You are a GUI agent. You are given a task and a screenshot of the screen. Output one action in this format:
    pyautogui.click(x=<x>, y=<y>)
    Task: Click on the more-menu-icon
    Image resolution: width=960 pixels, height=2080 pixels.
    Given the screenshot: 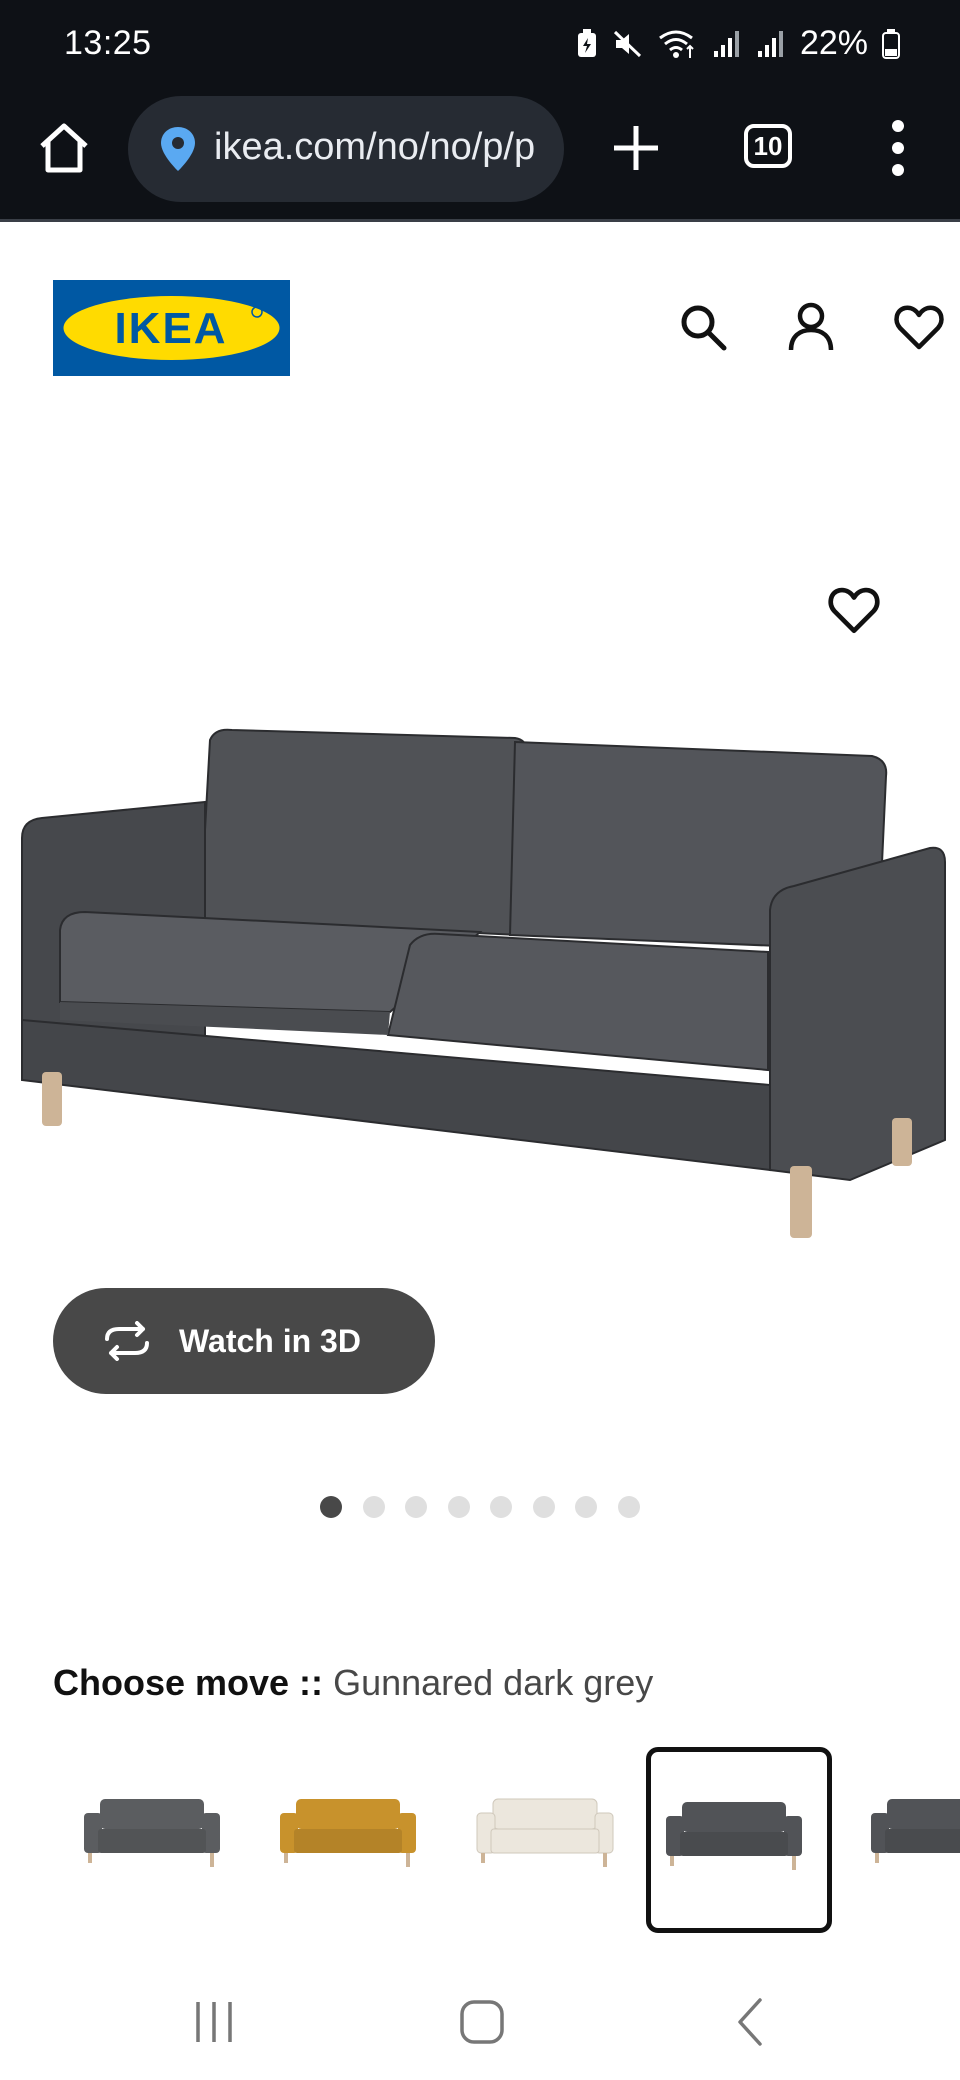 What is the action you would take?
    pyautogui.click(x=898, y=148)
    